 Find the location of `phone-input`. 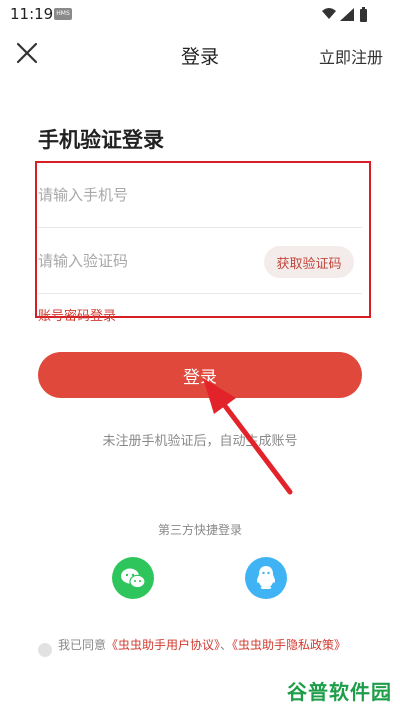

phone-input is located at coordinates (200, 194).